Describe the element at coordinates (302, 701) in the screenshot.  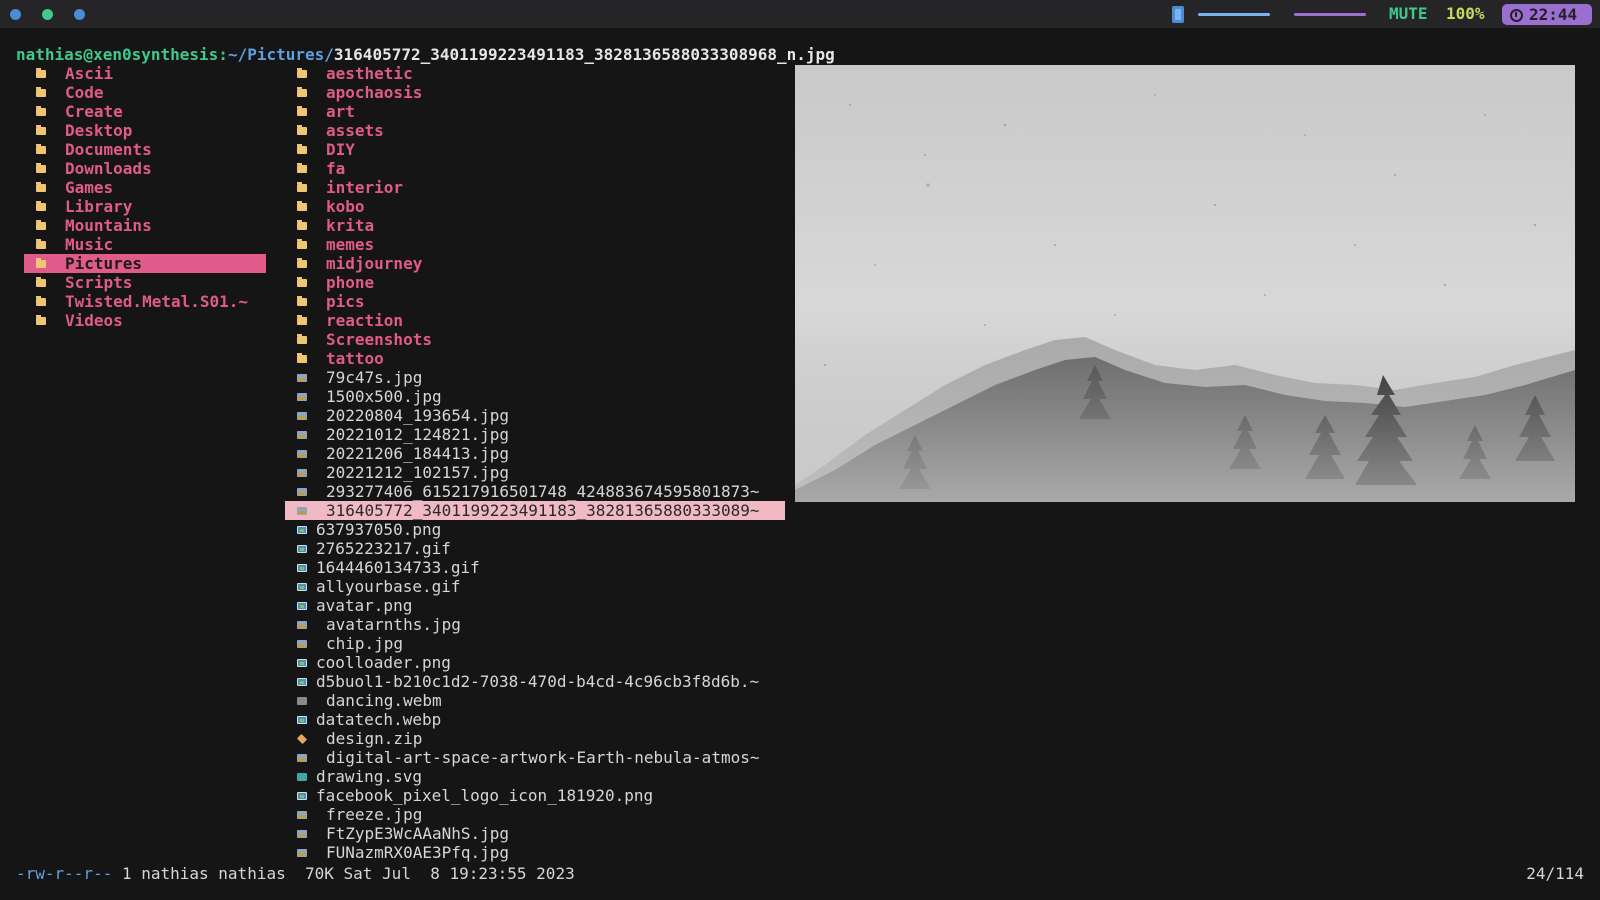
I see `video-file-icon` at that location.